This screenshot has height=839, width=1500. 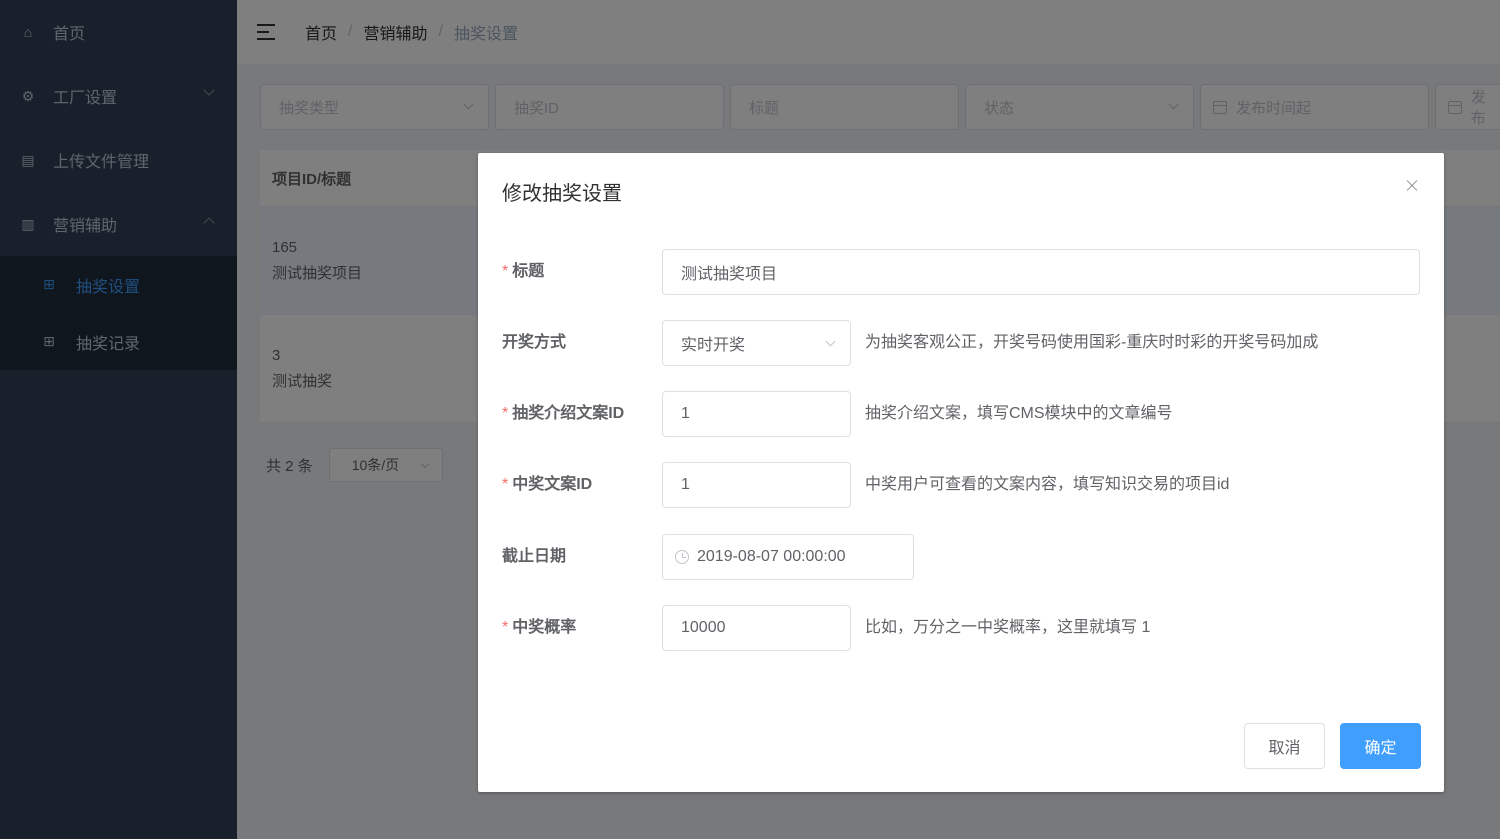 I want to click on title-field-value: 测试抽奖项目, so click(x=729, y=274).